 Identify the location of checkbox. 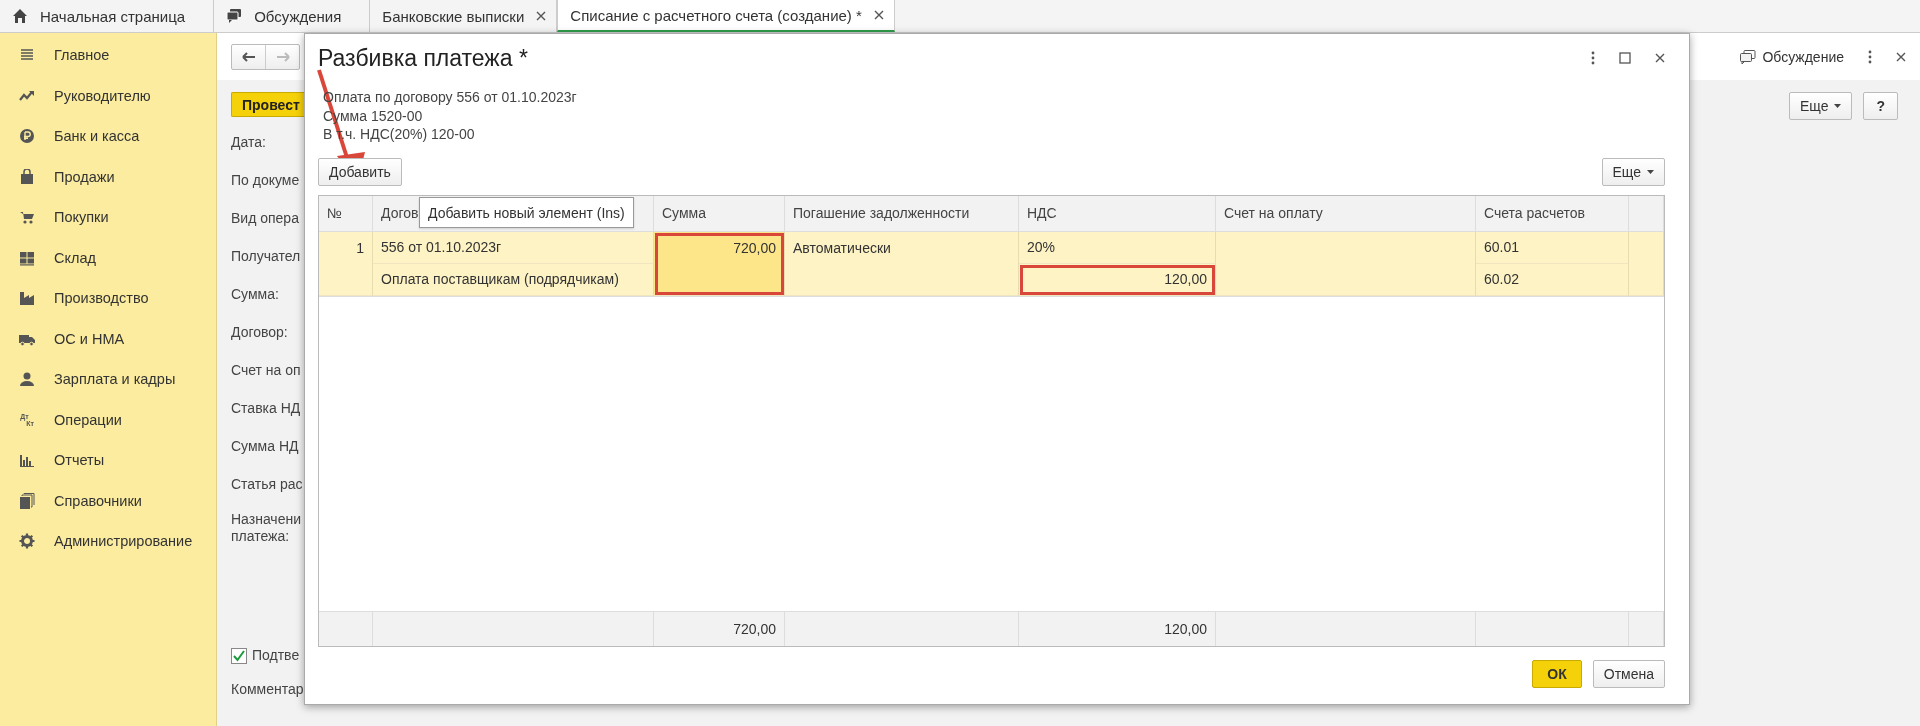
(239, 655).